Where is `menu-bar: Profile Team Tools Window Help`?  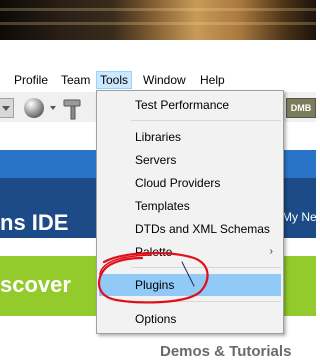
menu-bar: Profile Team Tools Window Help is located at coordinates (158, 79).